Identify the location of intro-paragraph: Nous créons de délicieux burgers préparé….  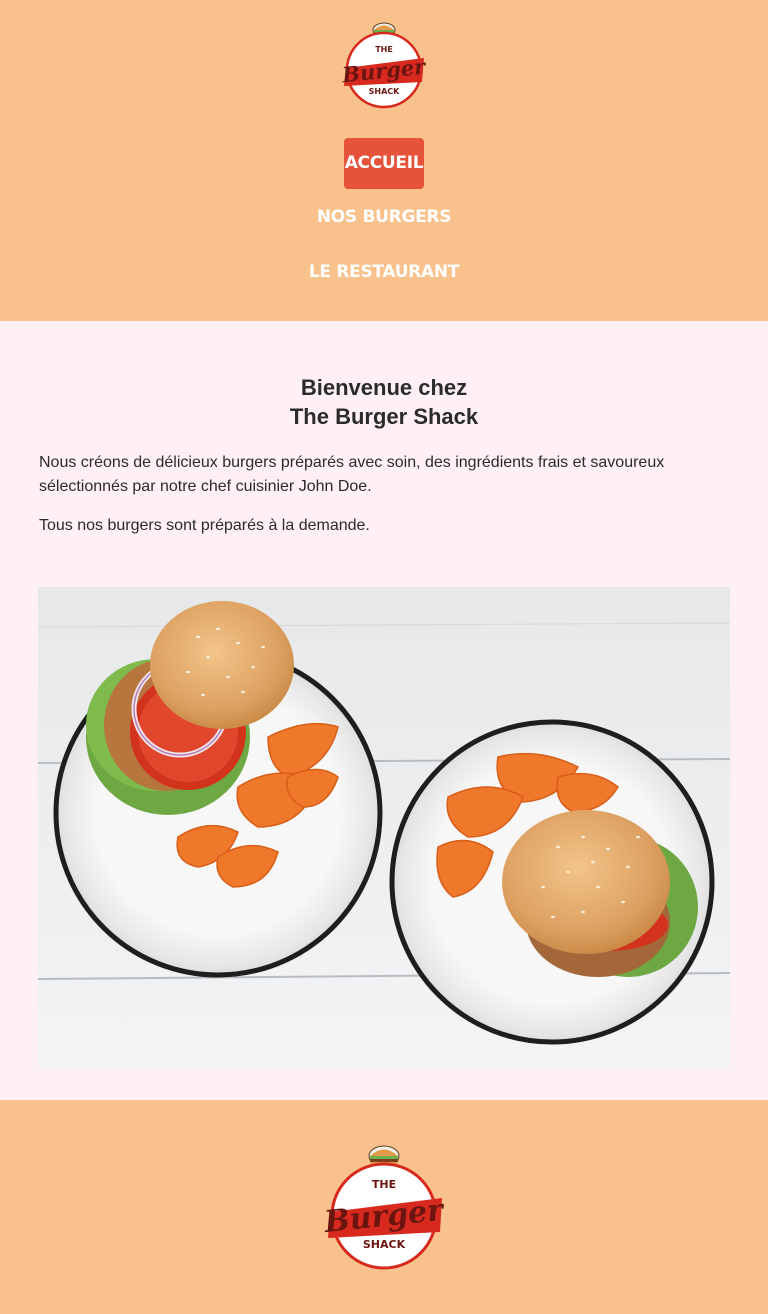
(352, 474).